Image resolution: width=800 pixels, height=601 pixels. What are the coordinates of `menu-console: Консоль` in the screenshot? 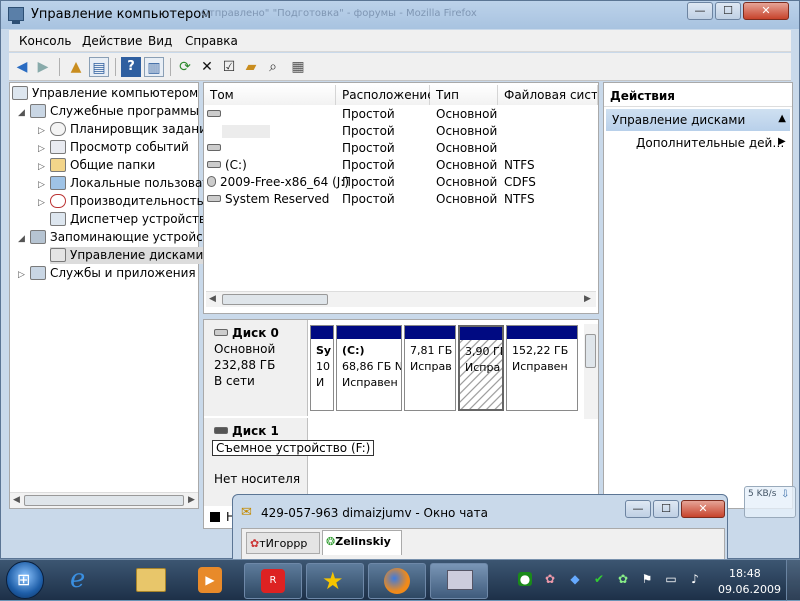 It's located at (45, 41).